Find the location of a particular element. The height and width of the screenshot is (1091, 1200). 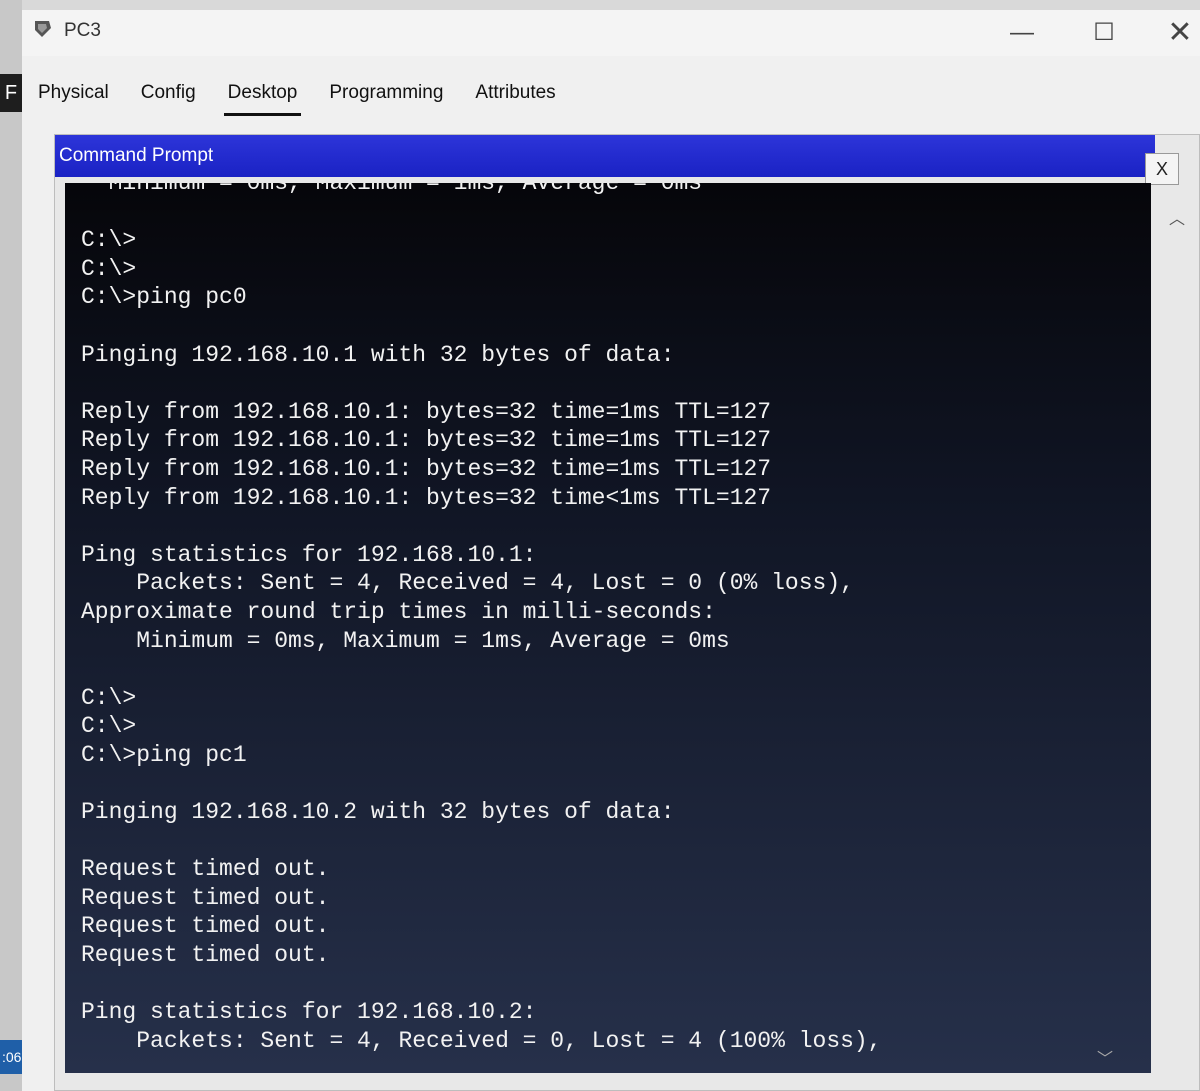

background-app-tab: F is located at coordinates (11, 93).